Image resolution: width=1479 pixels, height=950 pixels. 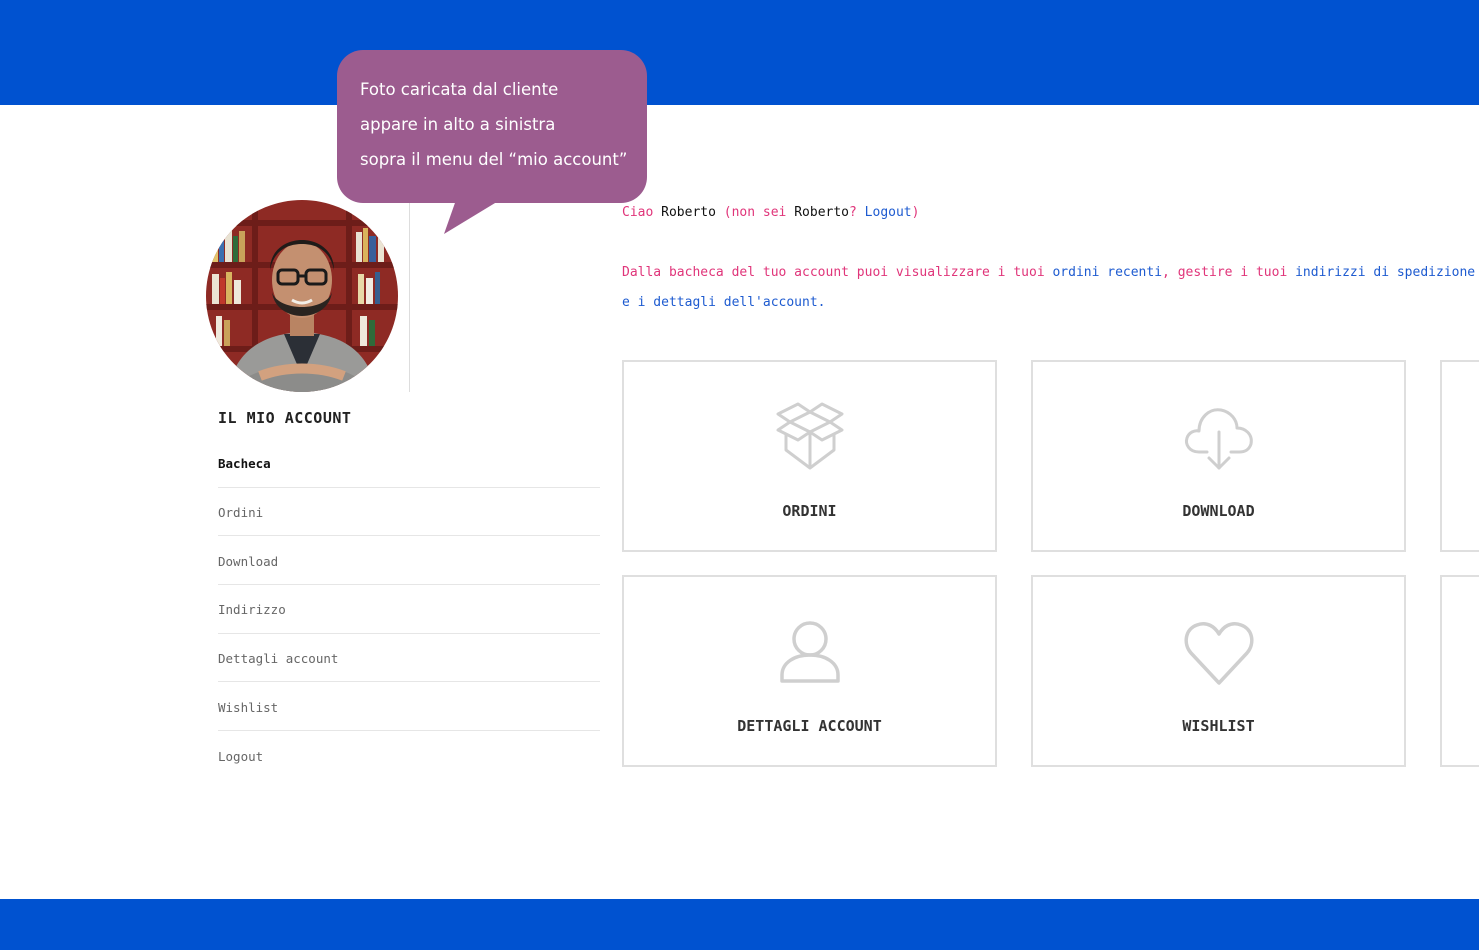 I want to click on customer-avatar, so click(x=302, y=296).